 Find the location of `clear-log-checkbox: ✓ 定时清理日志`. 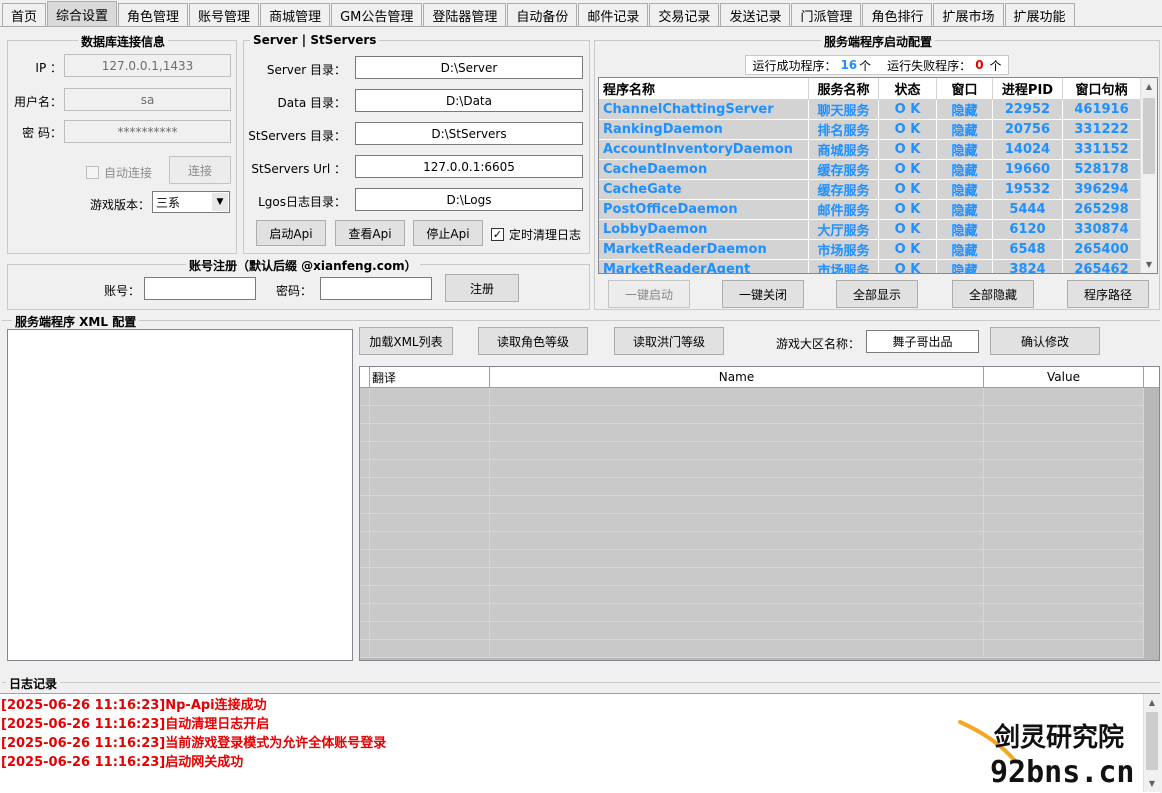

clear-log-checkbox: ✓ 定时清理日志 is located at coordinates (536, 234).